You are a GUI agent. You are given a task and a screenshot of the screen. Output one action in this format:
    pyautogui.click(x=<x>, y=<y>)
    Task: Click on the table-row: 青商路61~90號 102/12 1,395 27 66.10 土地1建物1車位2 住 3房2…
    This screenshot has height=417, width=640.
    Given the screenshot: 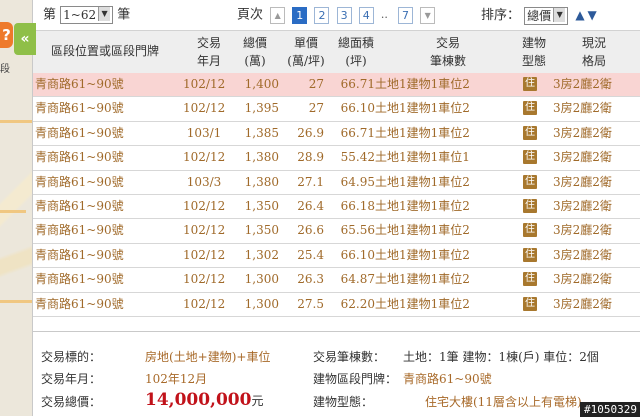 What is the action you would take?
    pyautogui.click(x=336, y=109)
    